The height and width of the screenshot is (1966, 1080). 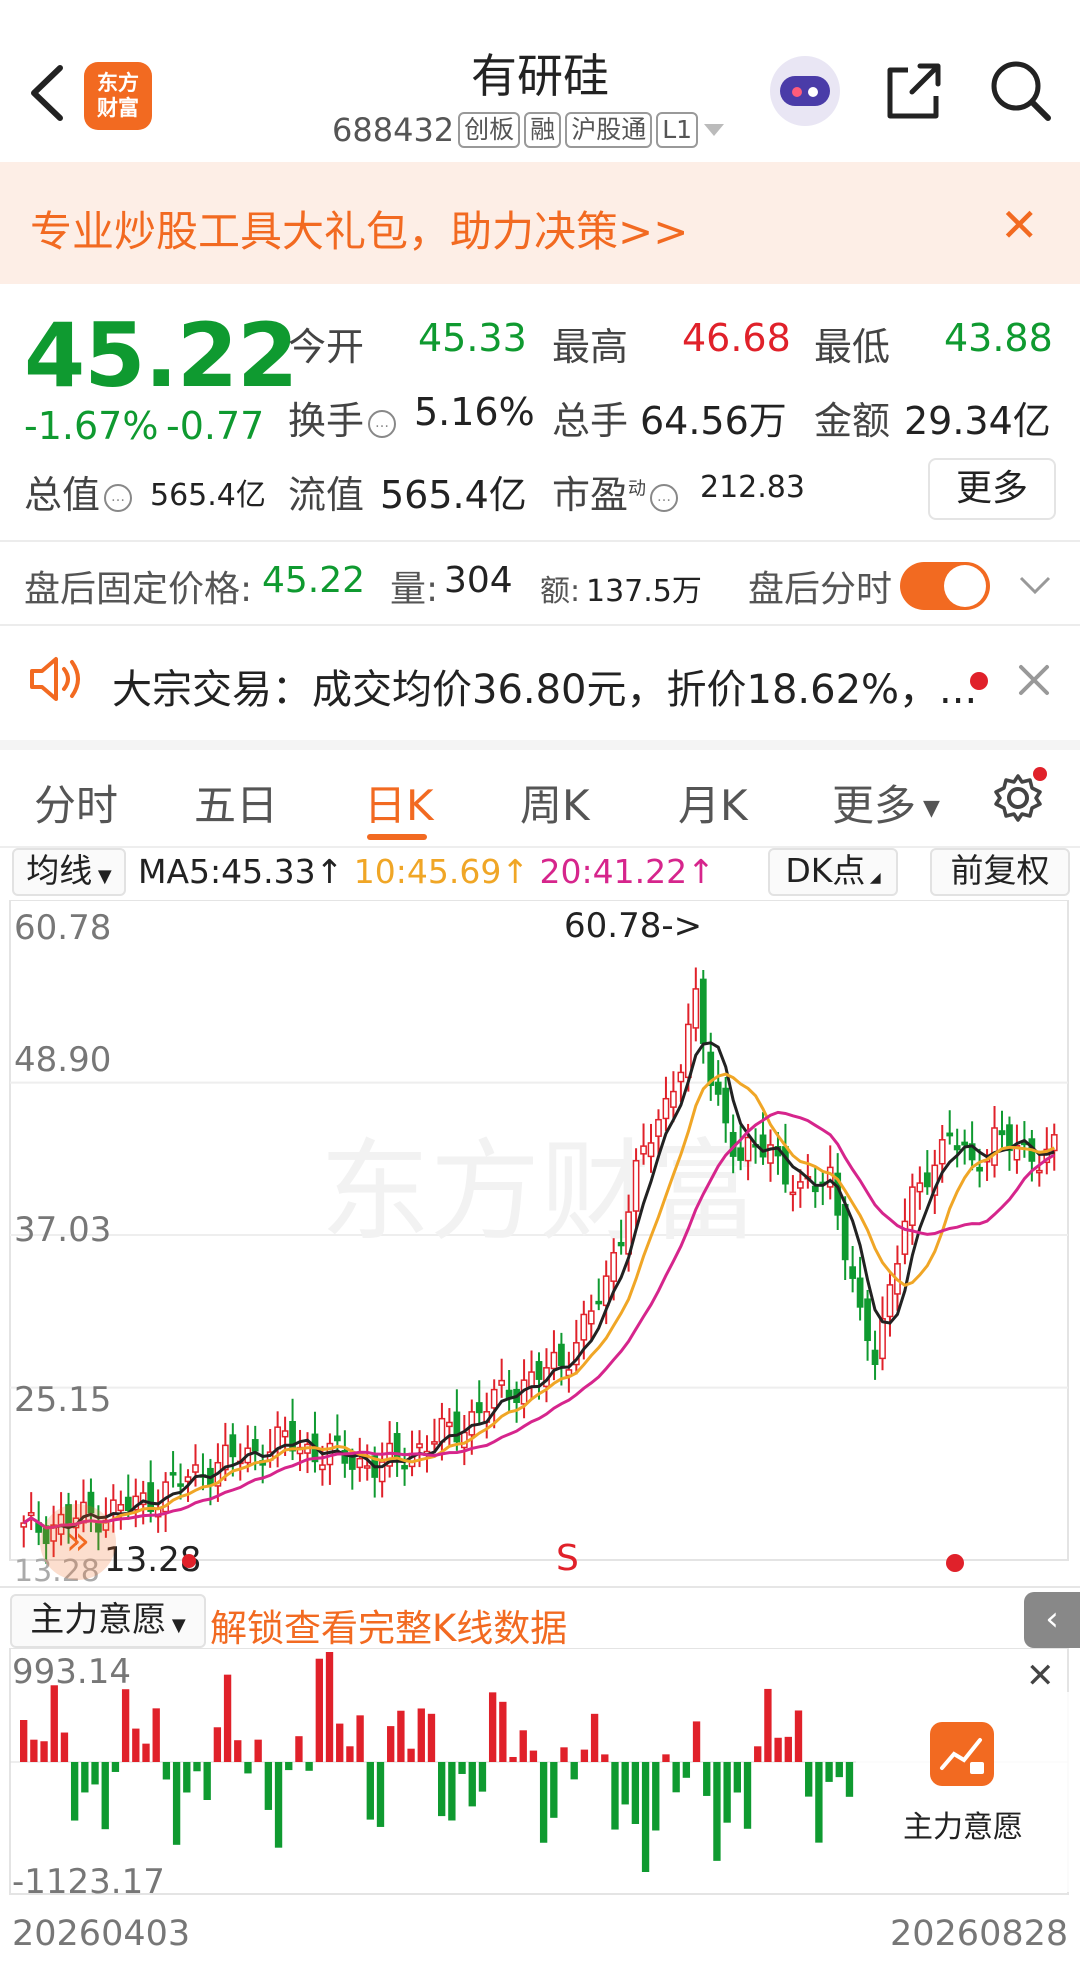 What do you see at coordinates (613, 871) in the screenshot?
I see `ma20-value: 20:41.22` at bounding box center [613, 871].